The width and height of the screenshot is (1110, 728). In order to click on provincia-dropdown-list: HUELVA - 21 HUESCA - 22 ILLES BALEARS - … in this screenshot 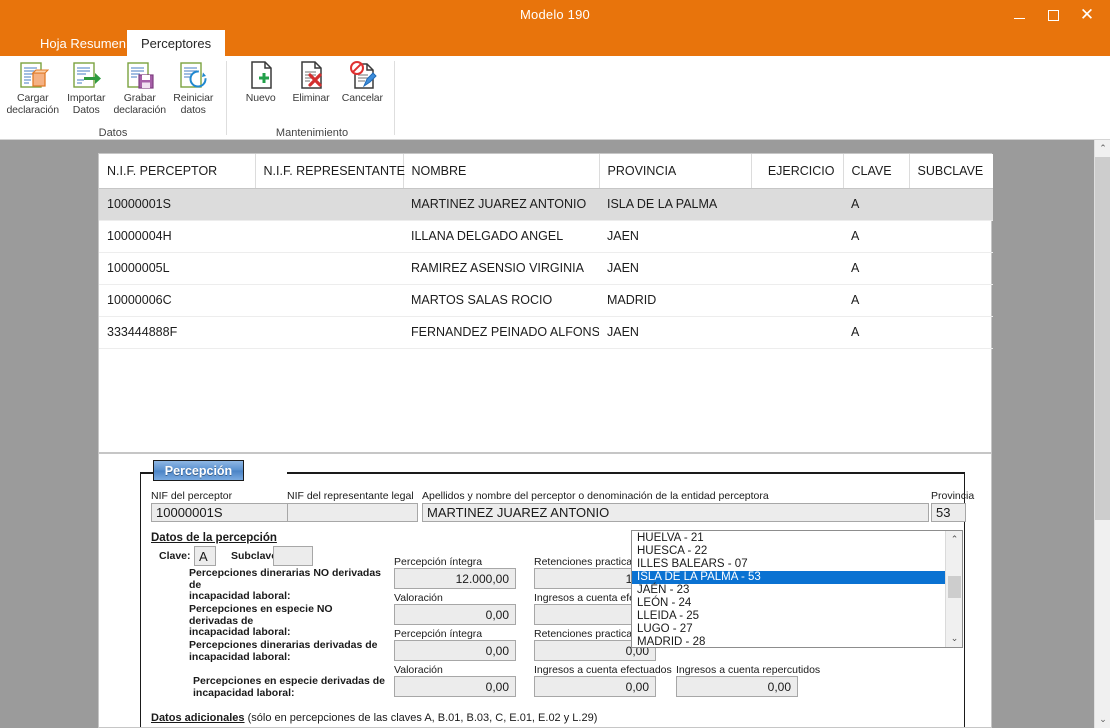, I will do `click(797, 589)`.